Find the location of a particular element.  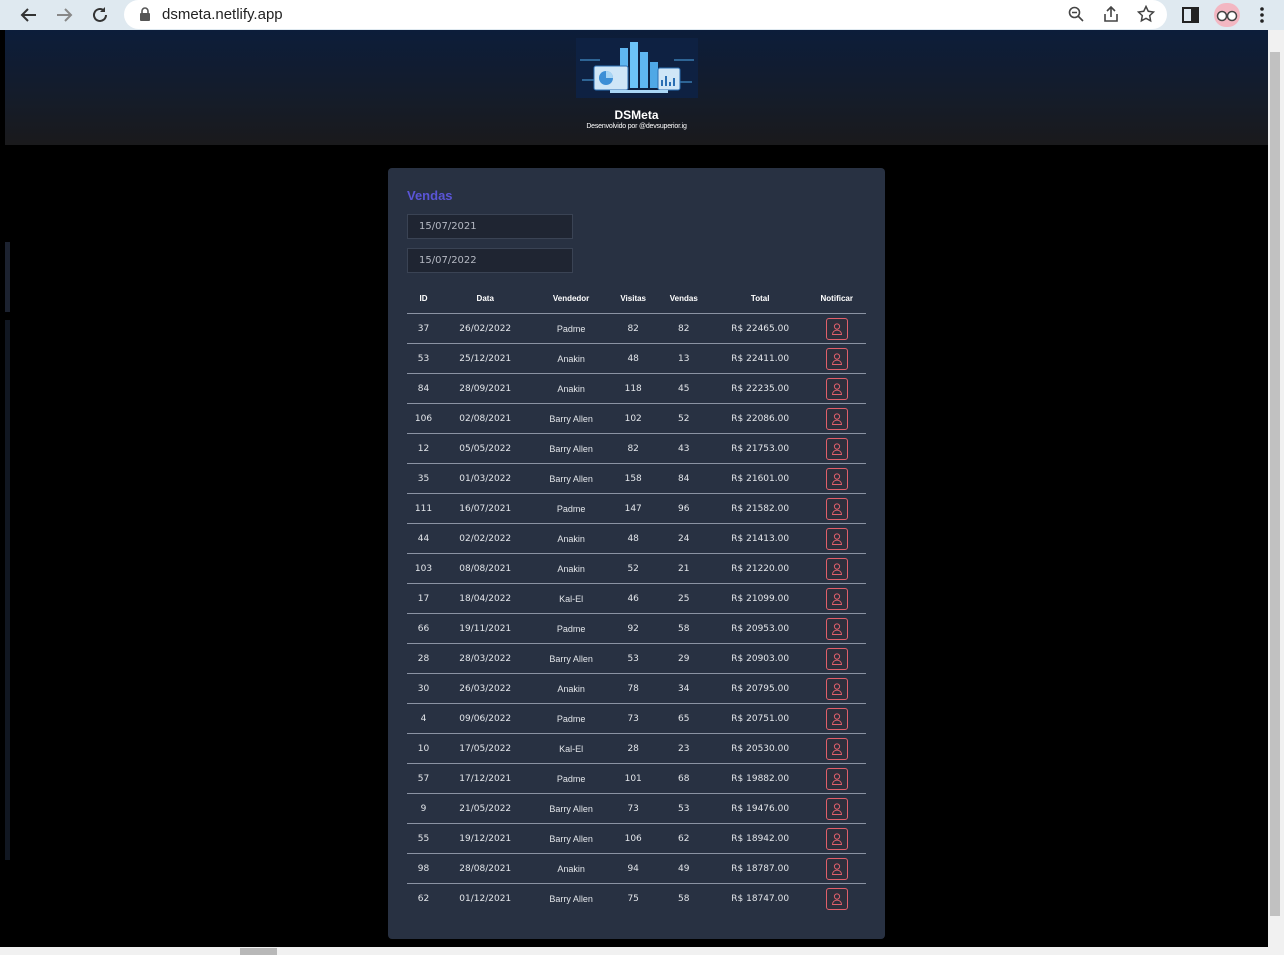

avatar is located at coordinates (1227, 15).